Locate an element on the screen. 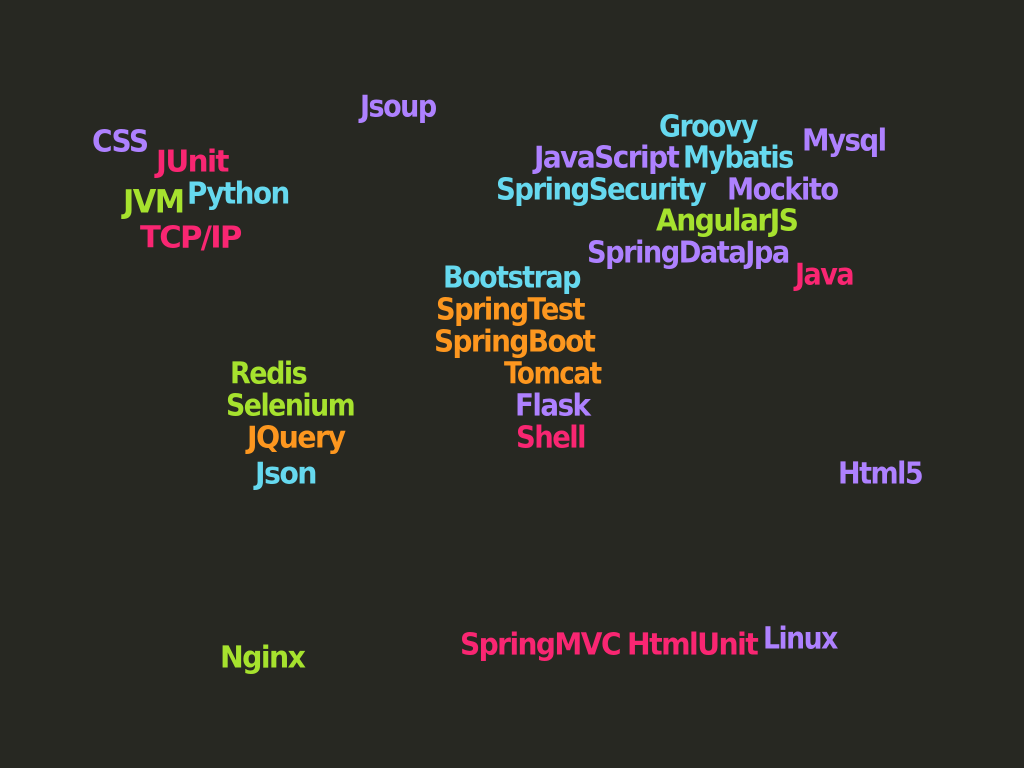 The height and width of the screenshot is (768, 1024). word-json: Json is located at coordinates (286, 474).